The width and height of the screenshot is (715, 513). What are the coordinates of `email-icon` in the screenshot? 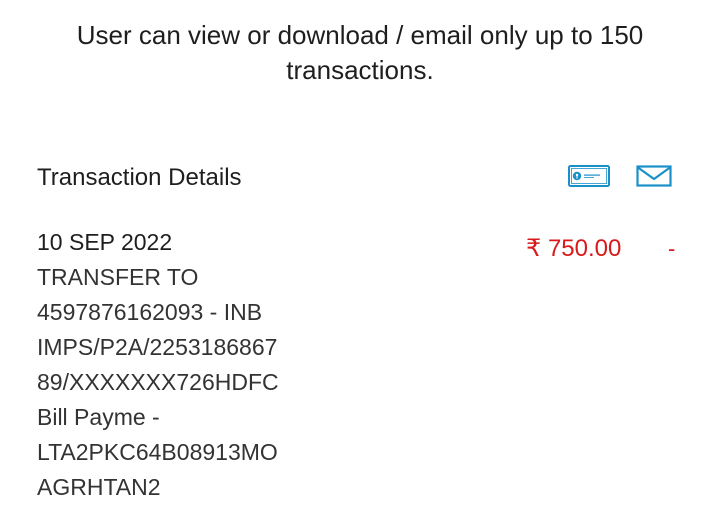 It's located at (654, 176).